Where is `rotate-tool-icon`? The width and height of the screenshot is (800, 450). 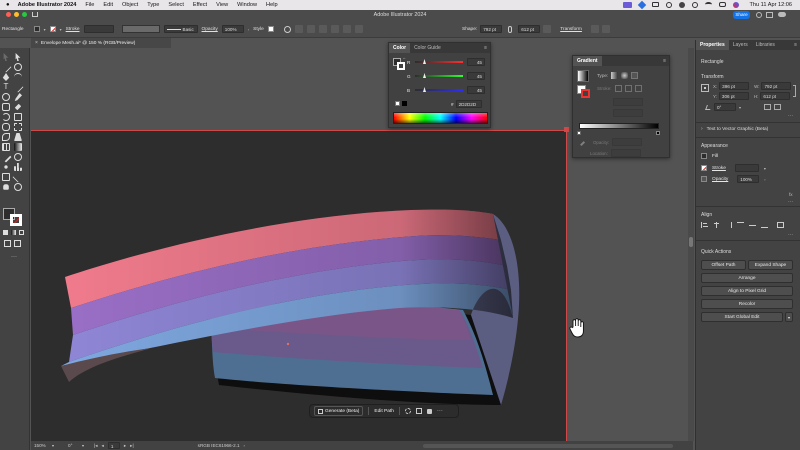 rotate-tool-icon is located at coordinates (6, 117).